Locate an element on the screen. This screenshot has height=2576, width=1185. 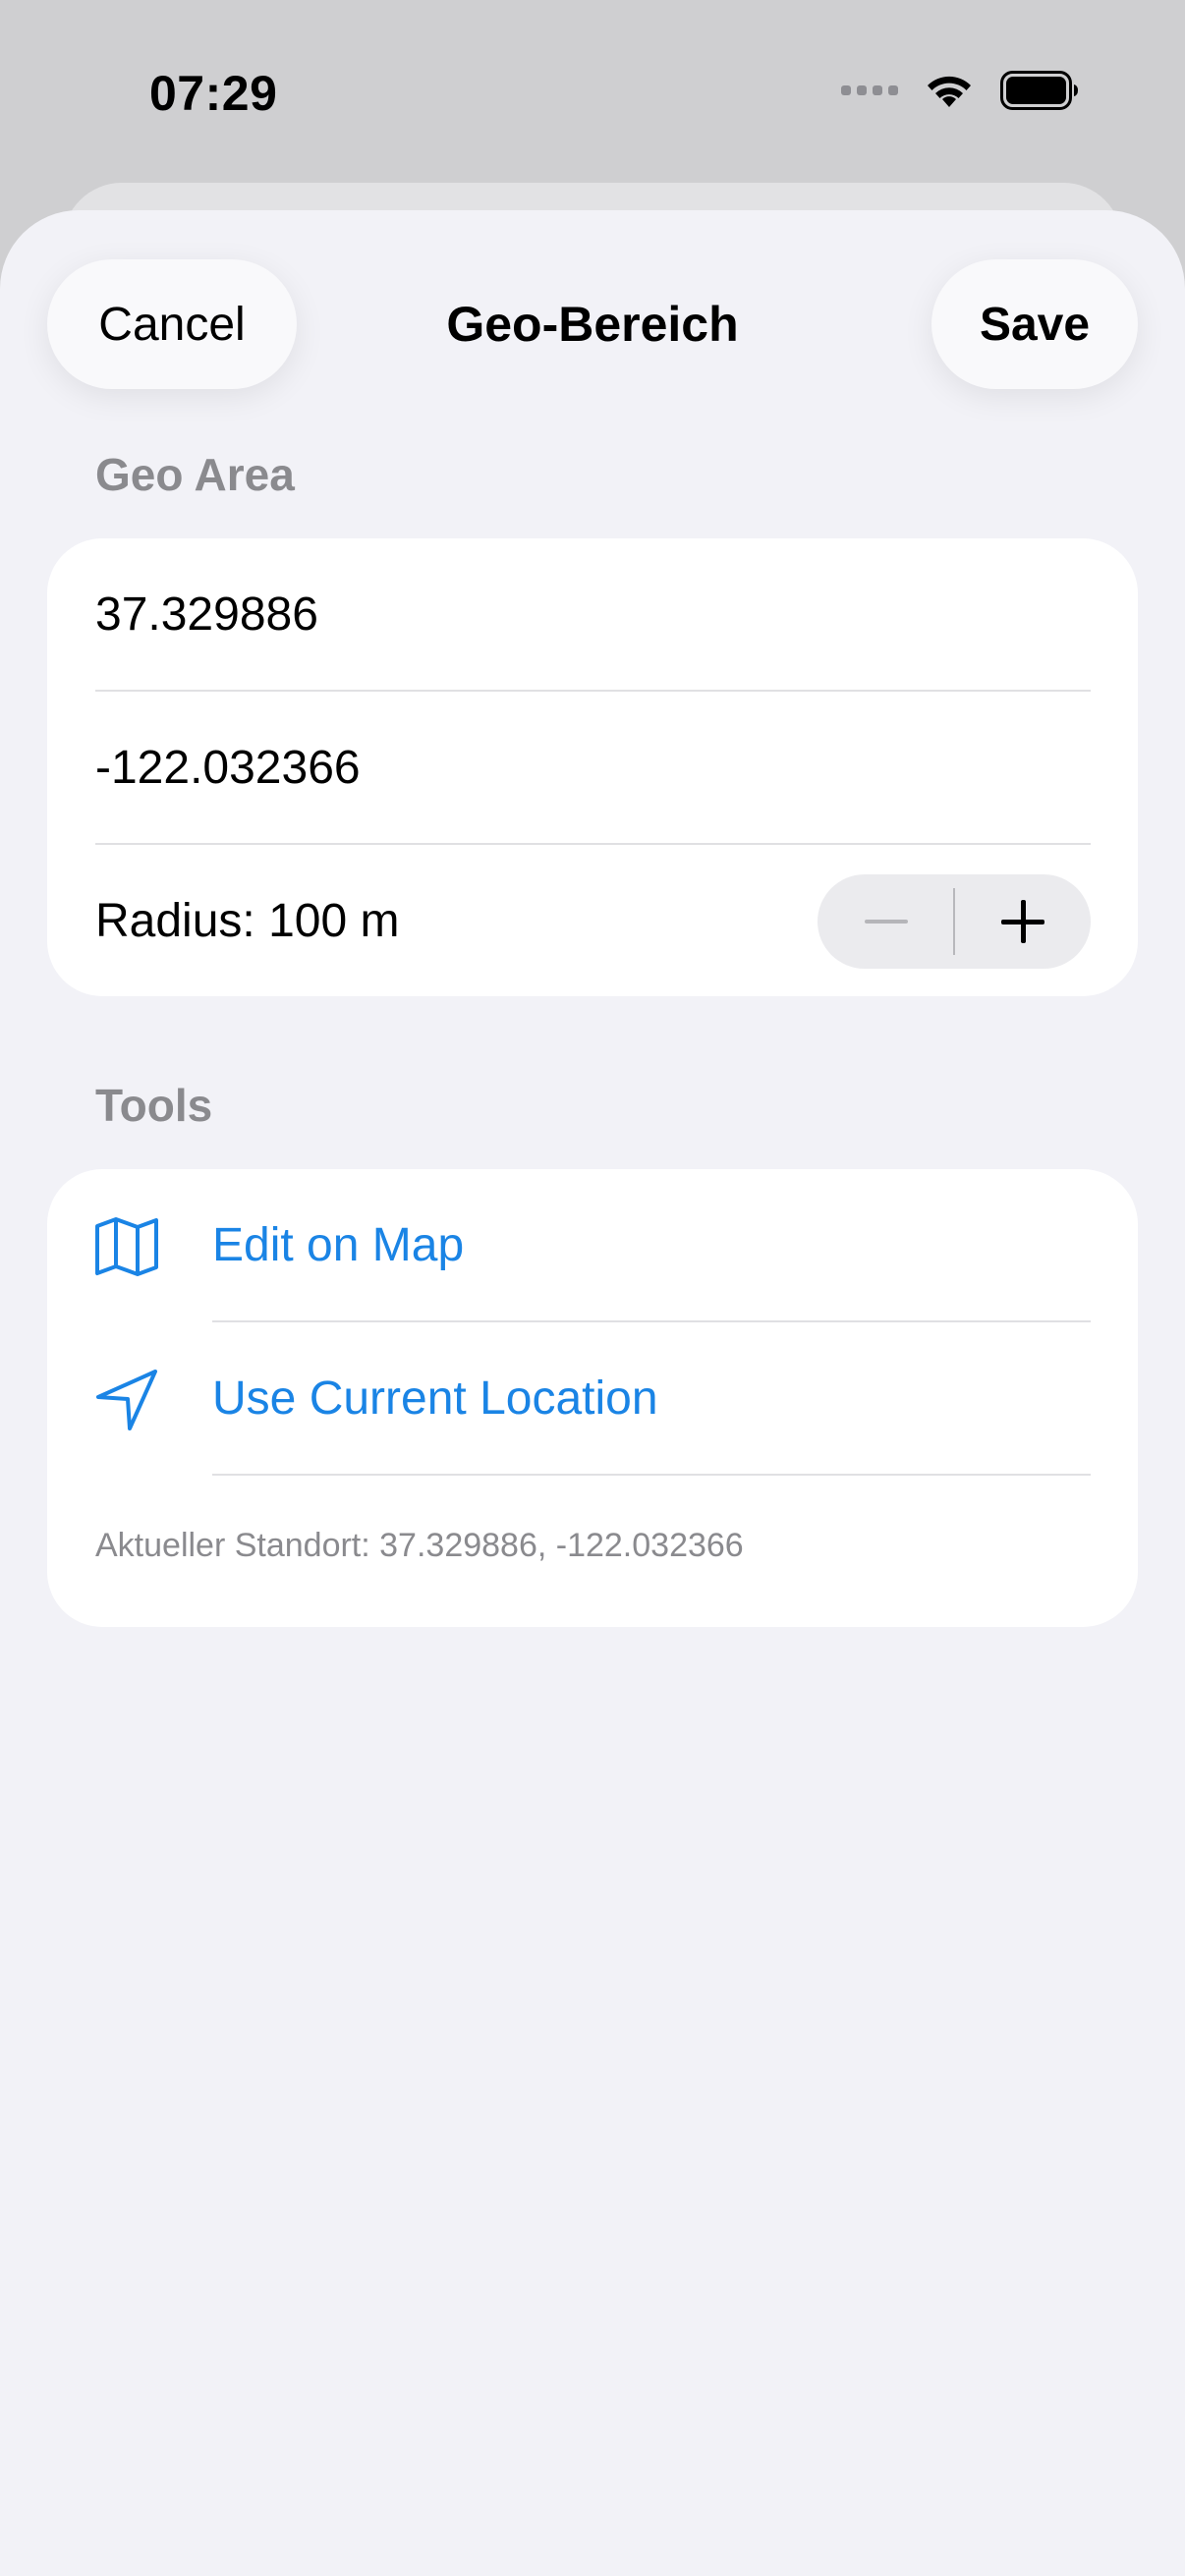
edit-on-map-button: Edit on Map is located at coordinates (592, 1245).